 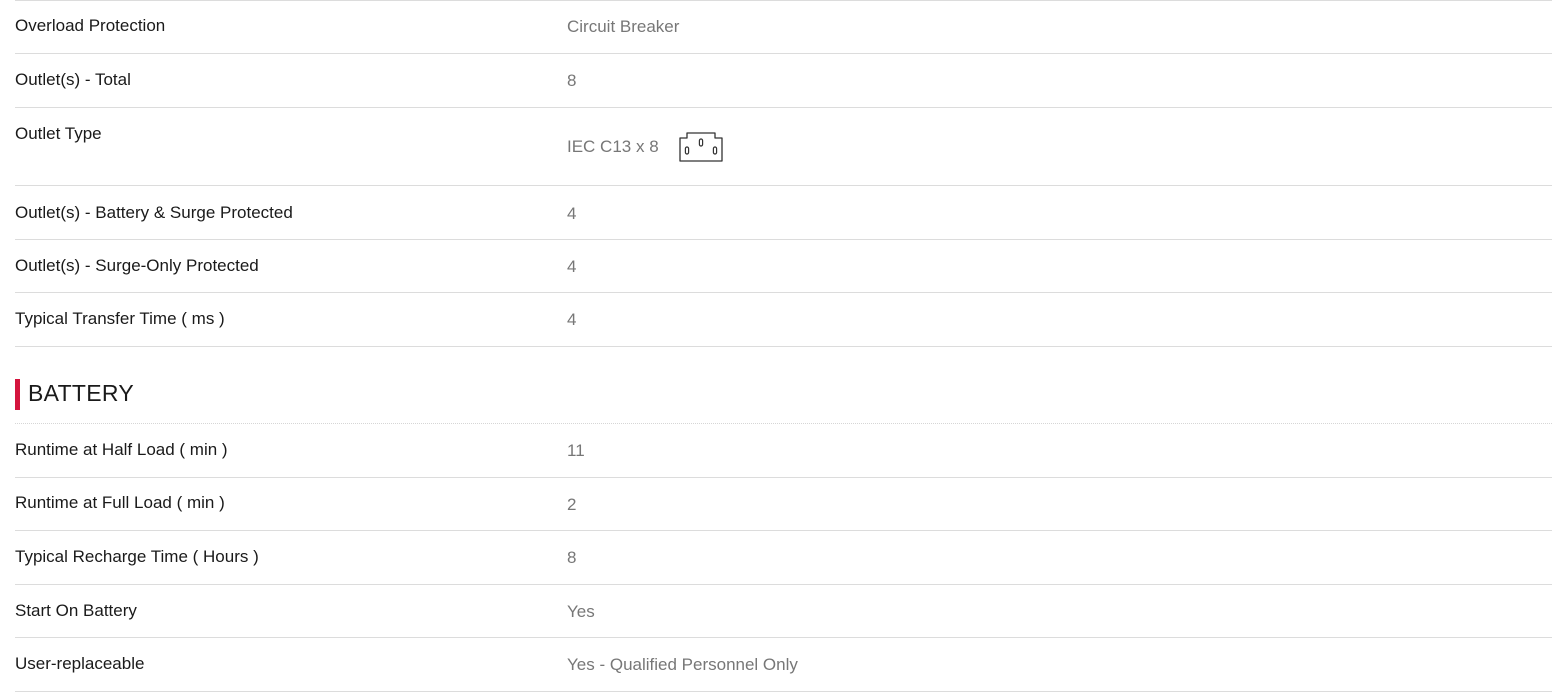 I want to click on spec-label: User-replaceable, so click(x=80, y=663).